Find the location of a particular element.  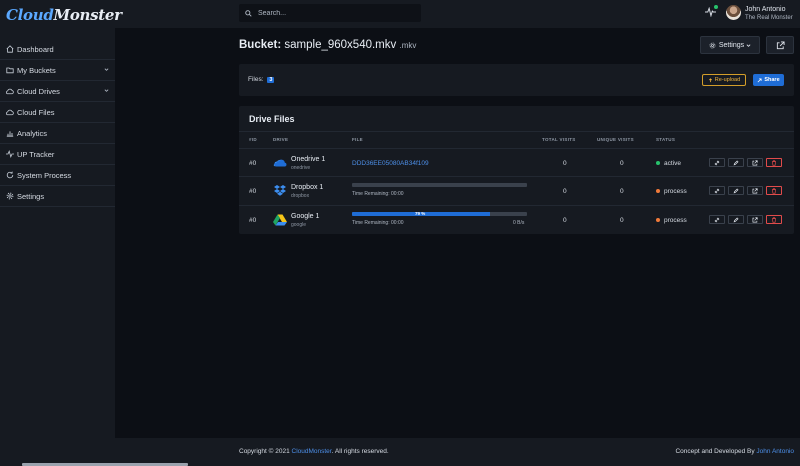

share-label: Share is located at coordinates (772, 80).